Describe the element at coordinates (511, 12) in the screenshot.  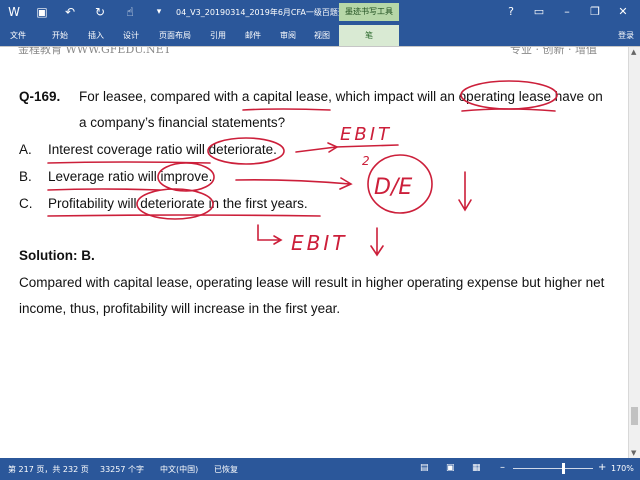
I see `help-icon: ?` at that location.